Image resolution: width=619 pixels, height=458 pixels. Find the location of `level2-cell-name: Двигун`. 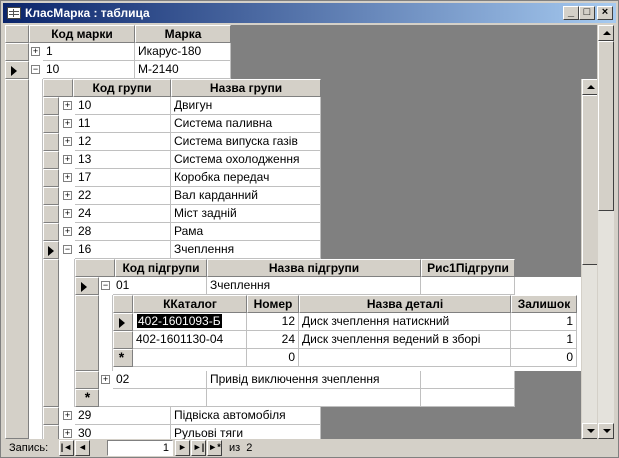

level2-cell-name: Двигун is located at coordinates (246, 106).